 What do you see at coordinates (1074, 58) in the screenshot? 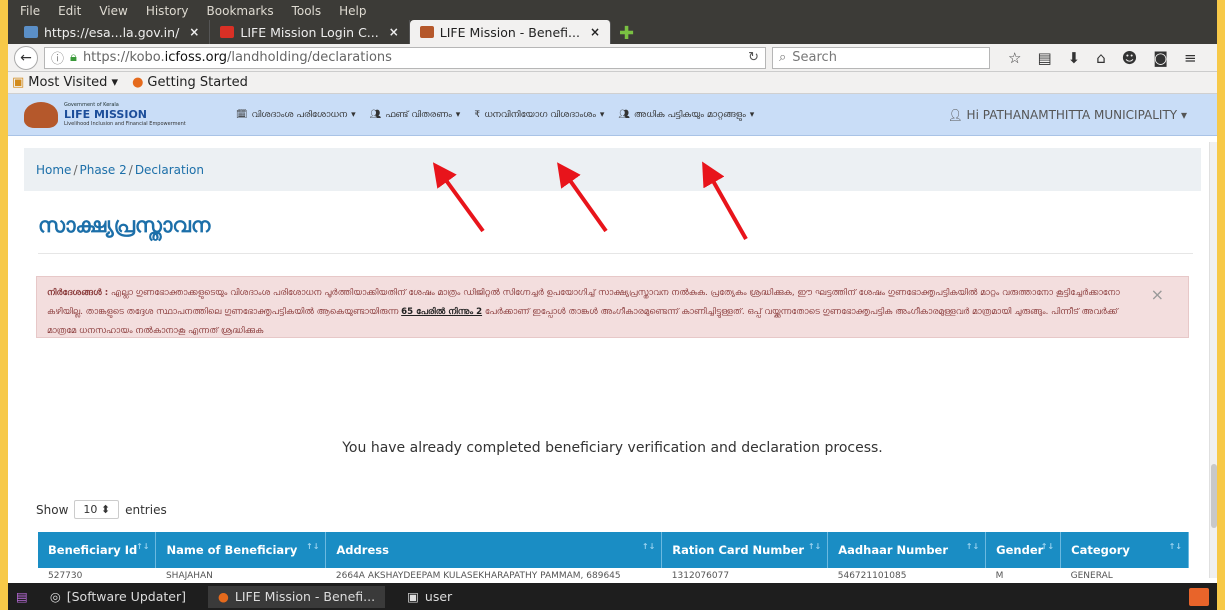
I see `download-icon: ⬇` at bounding box center [1074, 58].